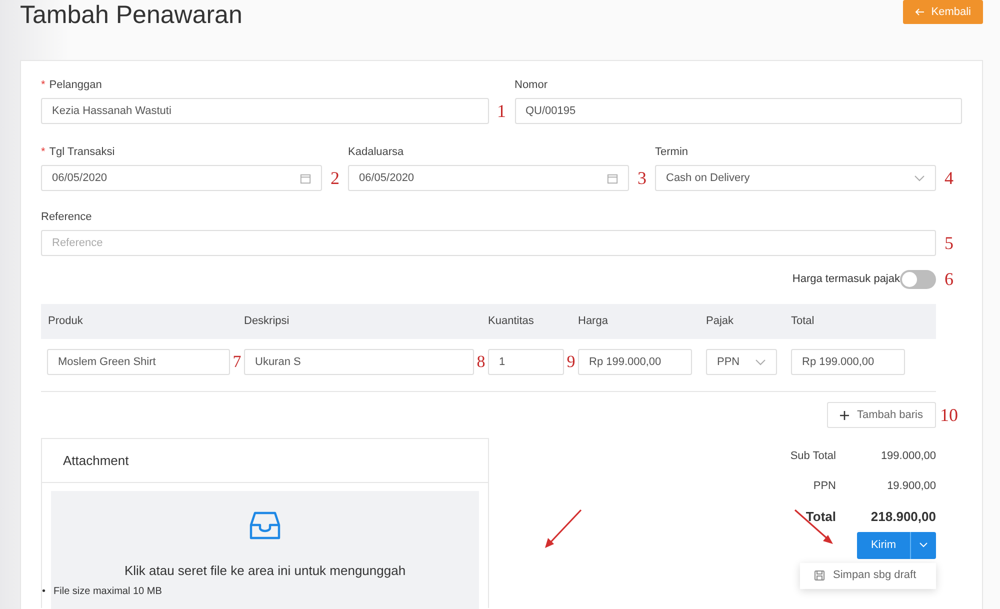  I want to click on annotation-number: 3, so click(642, 178).